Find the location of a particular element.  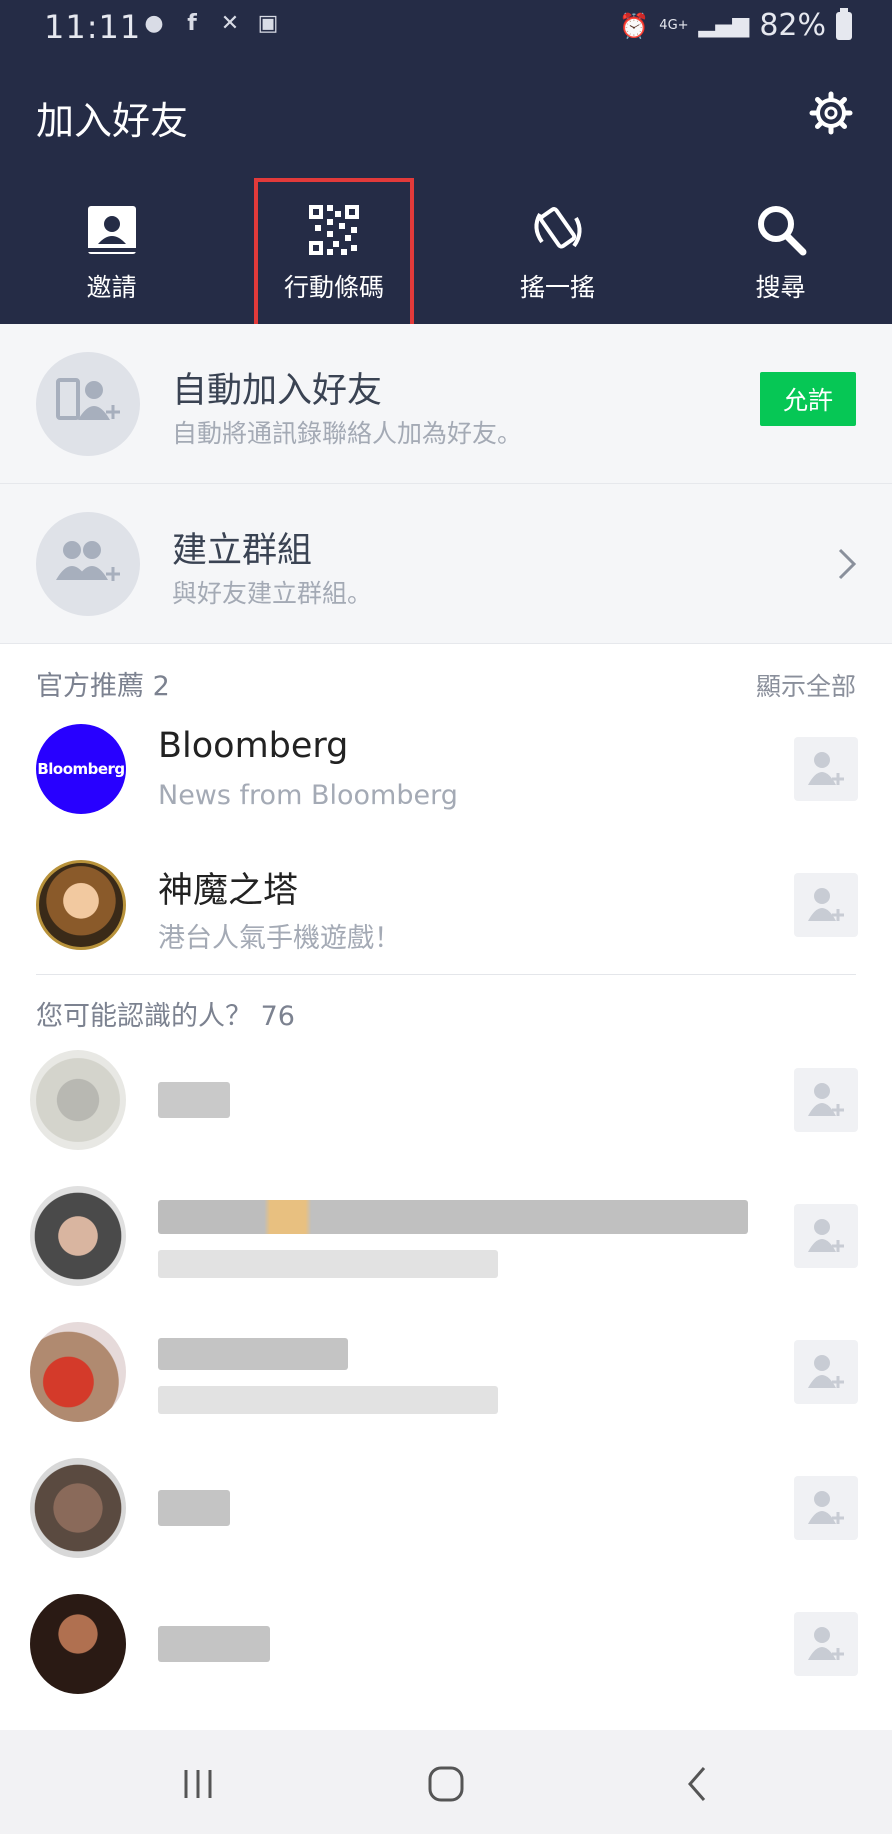

chevron-right-icon is located at coordinates (847, 564).